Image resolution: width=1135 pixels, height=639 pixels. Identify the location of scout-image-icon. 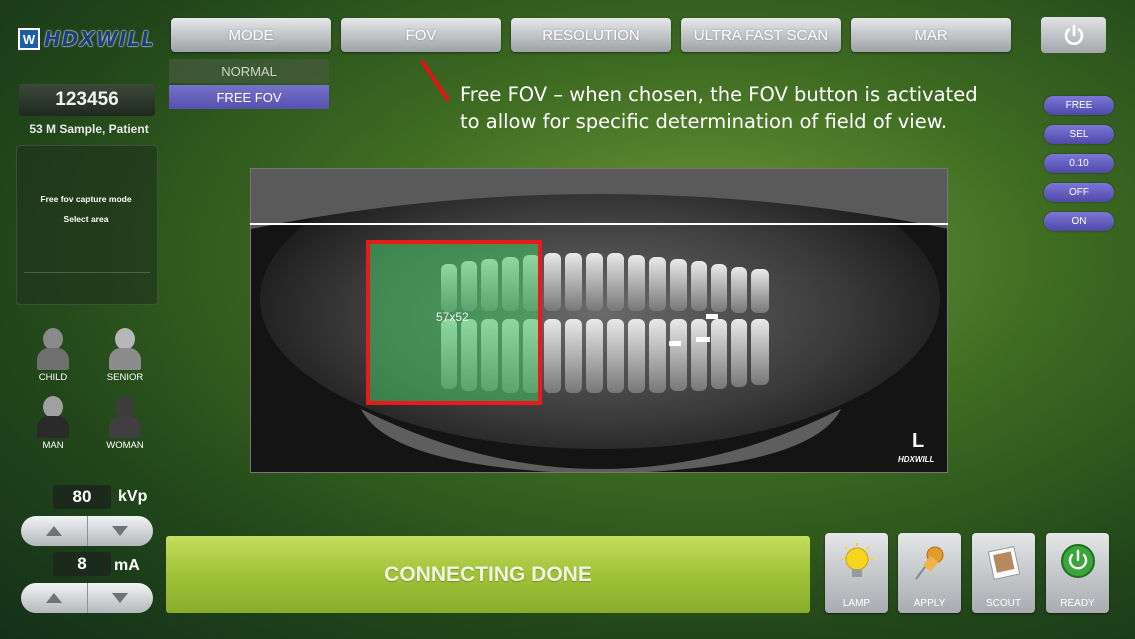
(1004, 563).